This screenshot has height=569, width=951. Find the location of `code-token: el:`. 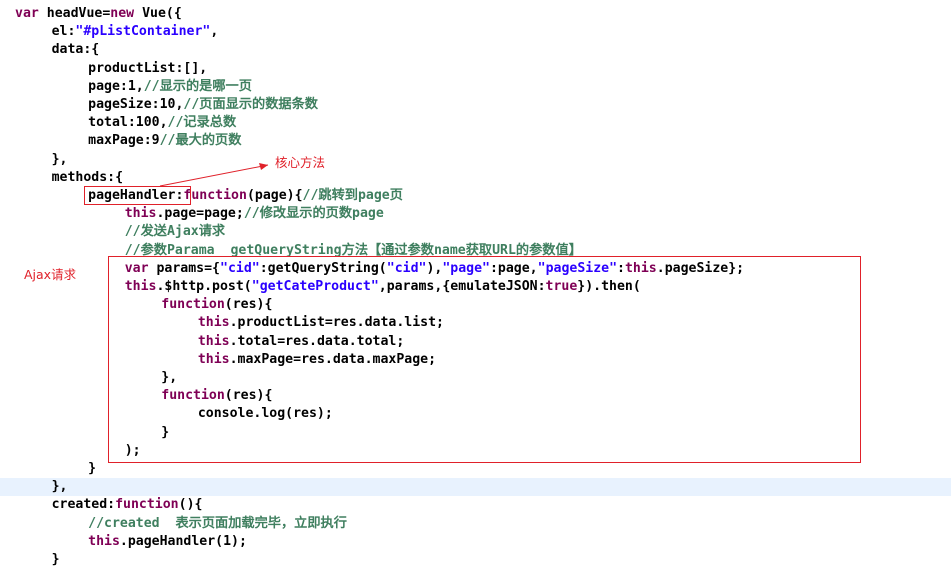

code-token: el: is located at coordinates (63, 32).